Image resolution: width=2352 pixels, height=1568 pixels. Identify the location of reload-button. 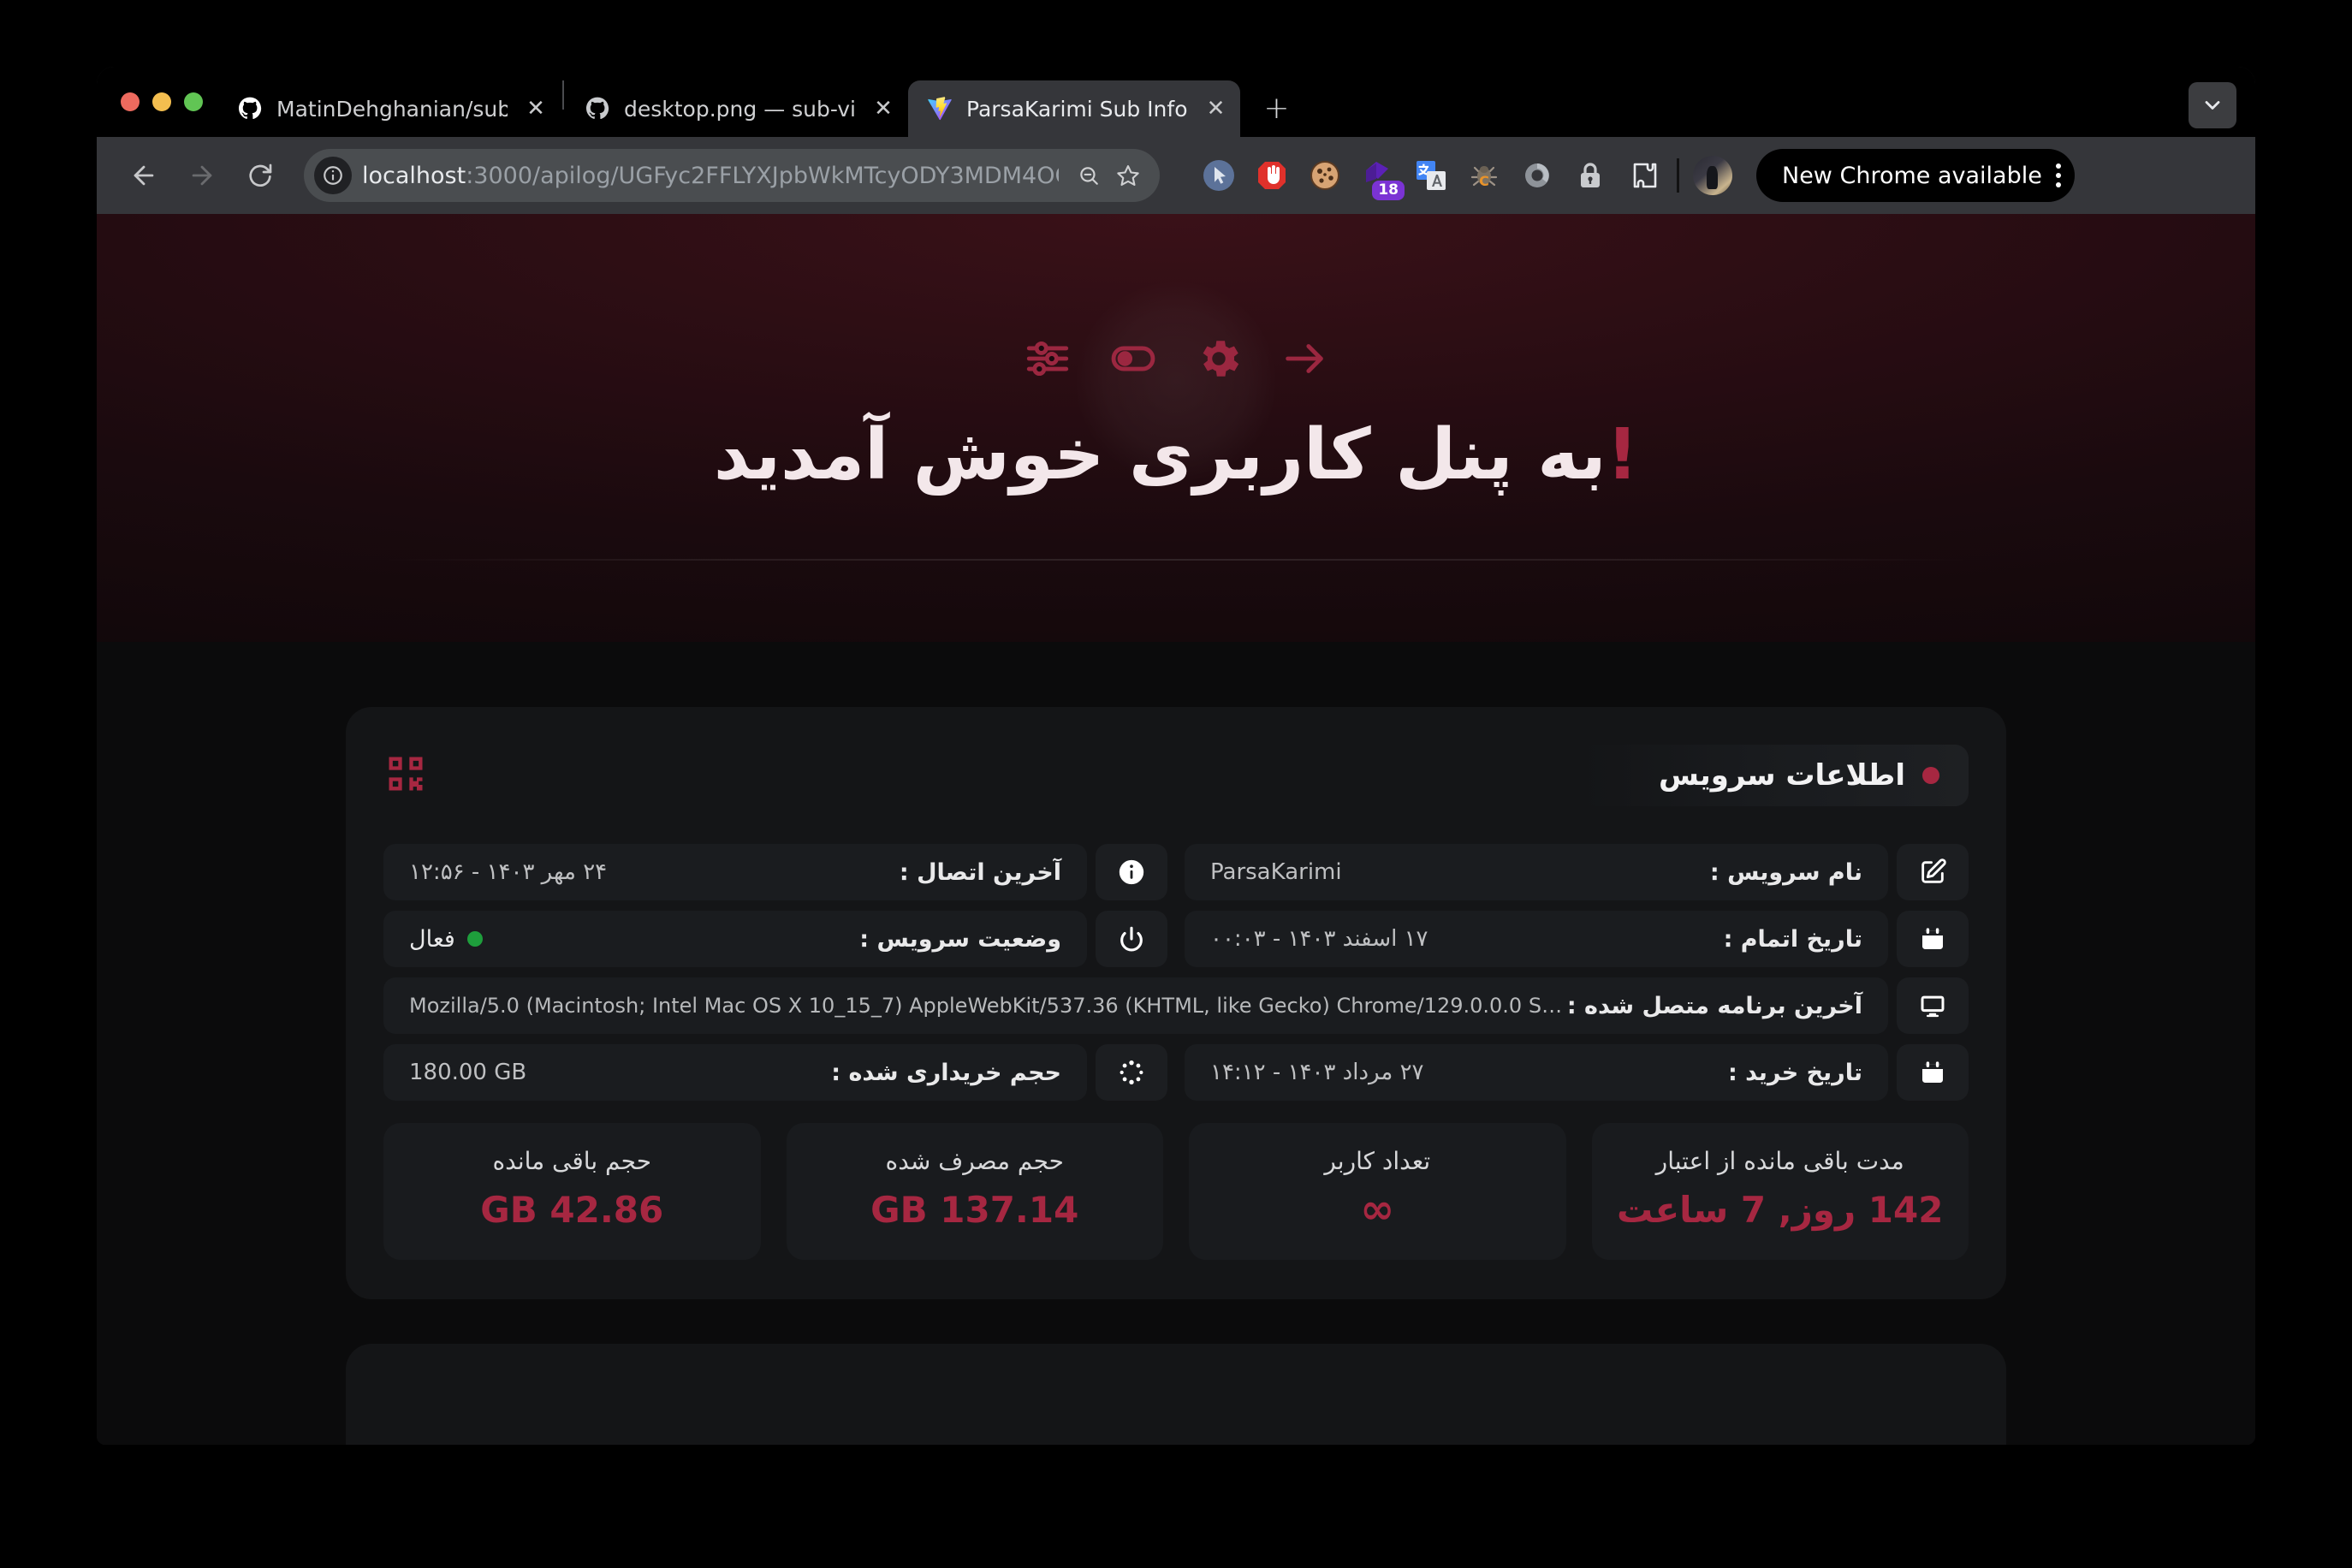
(260, 175).